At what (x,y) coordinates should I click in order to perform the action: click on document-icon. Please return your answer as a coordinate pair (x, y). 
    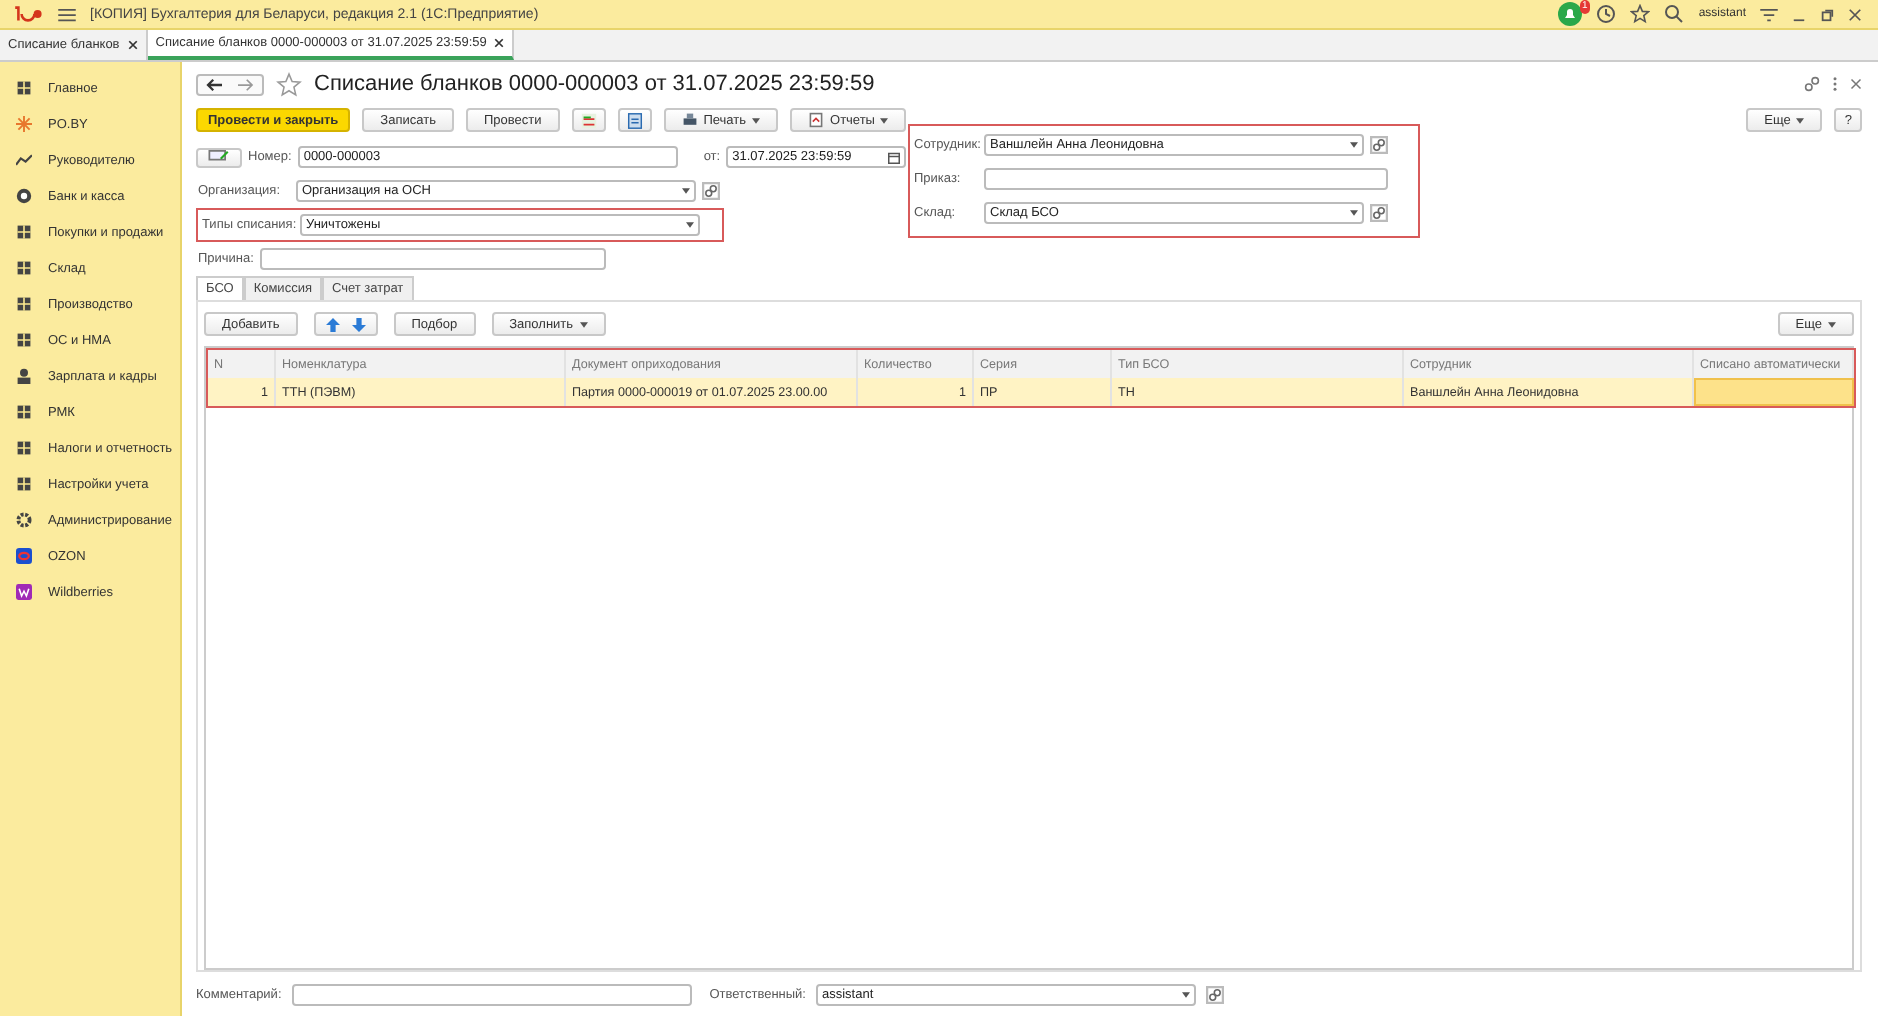
    Looking at the image, I should click on (634, 120).